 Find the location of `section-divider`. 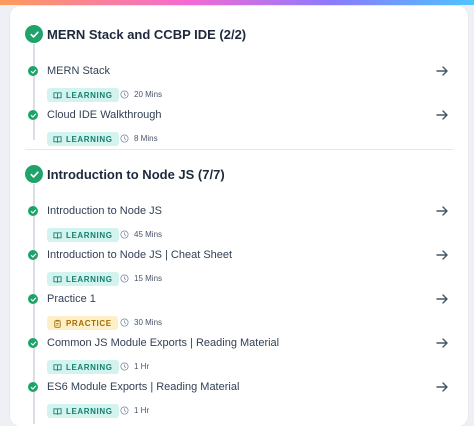

section-divider is located at coordinates (239, 149).